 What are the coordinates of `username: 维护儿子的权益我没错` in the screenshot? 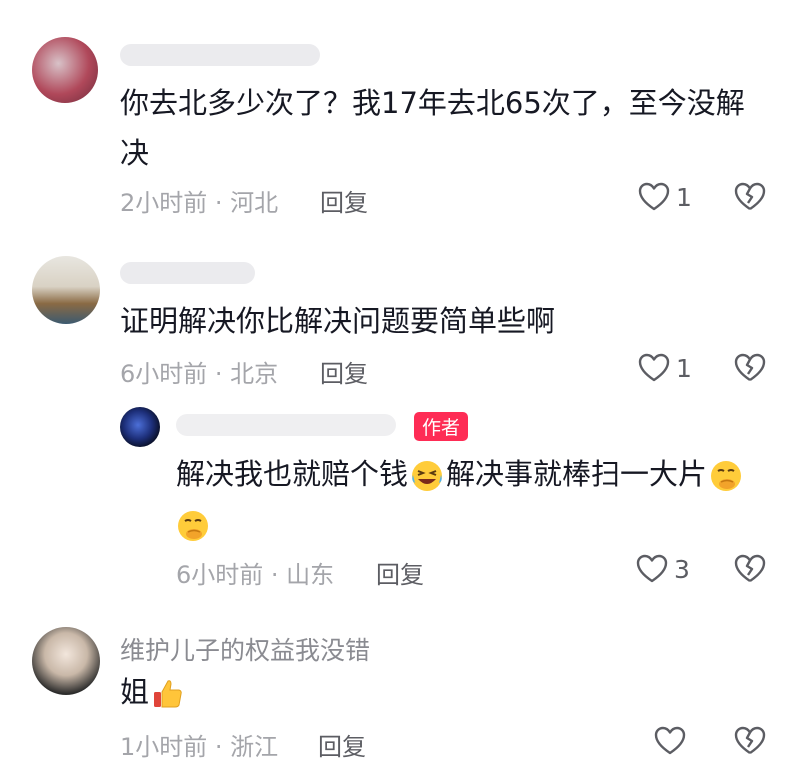 It's located at (245, 649).